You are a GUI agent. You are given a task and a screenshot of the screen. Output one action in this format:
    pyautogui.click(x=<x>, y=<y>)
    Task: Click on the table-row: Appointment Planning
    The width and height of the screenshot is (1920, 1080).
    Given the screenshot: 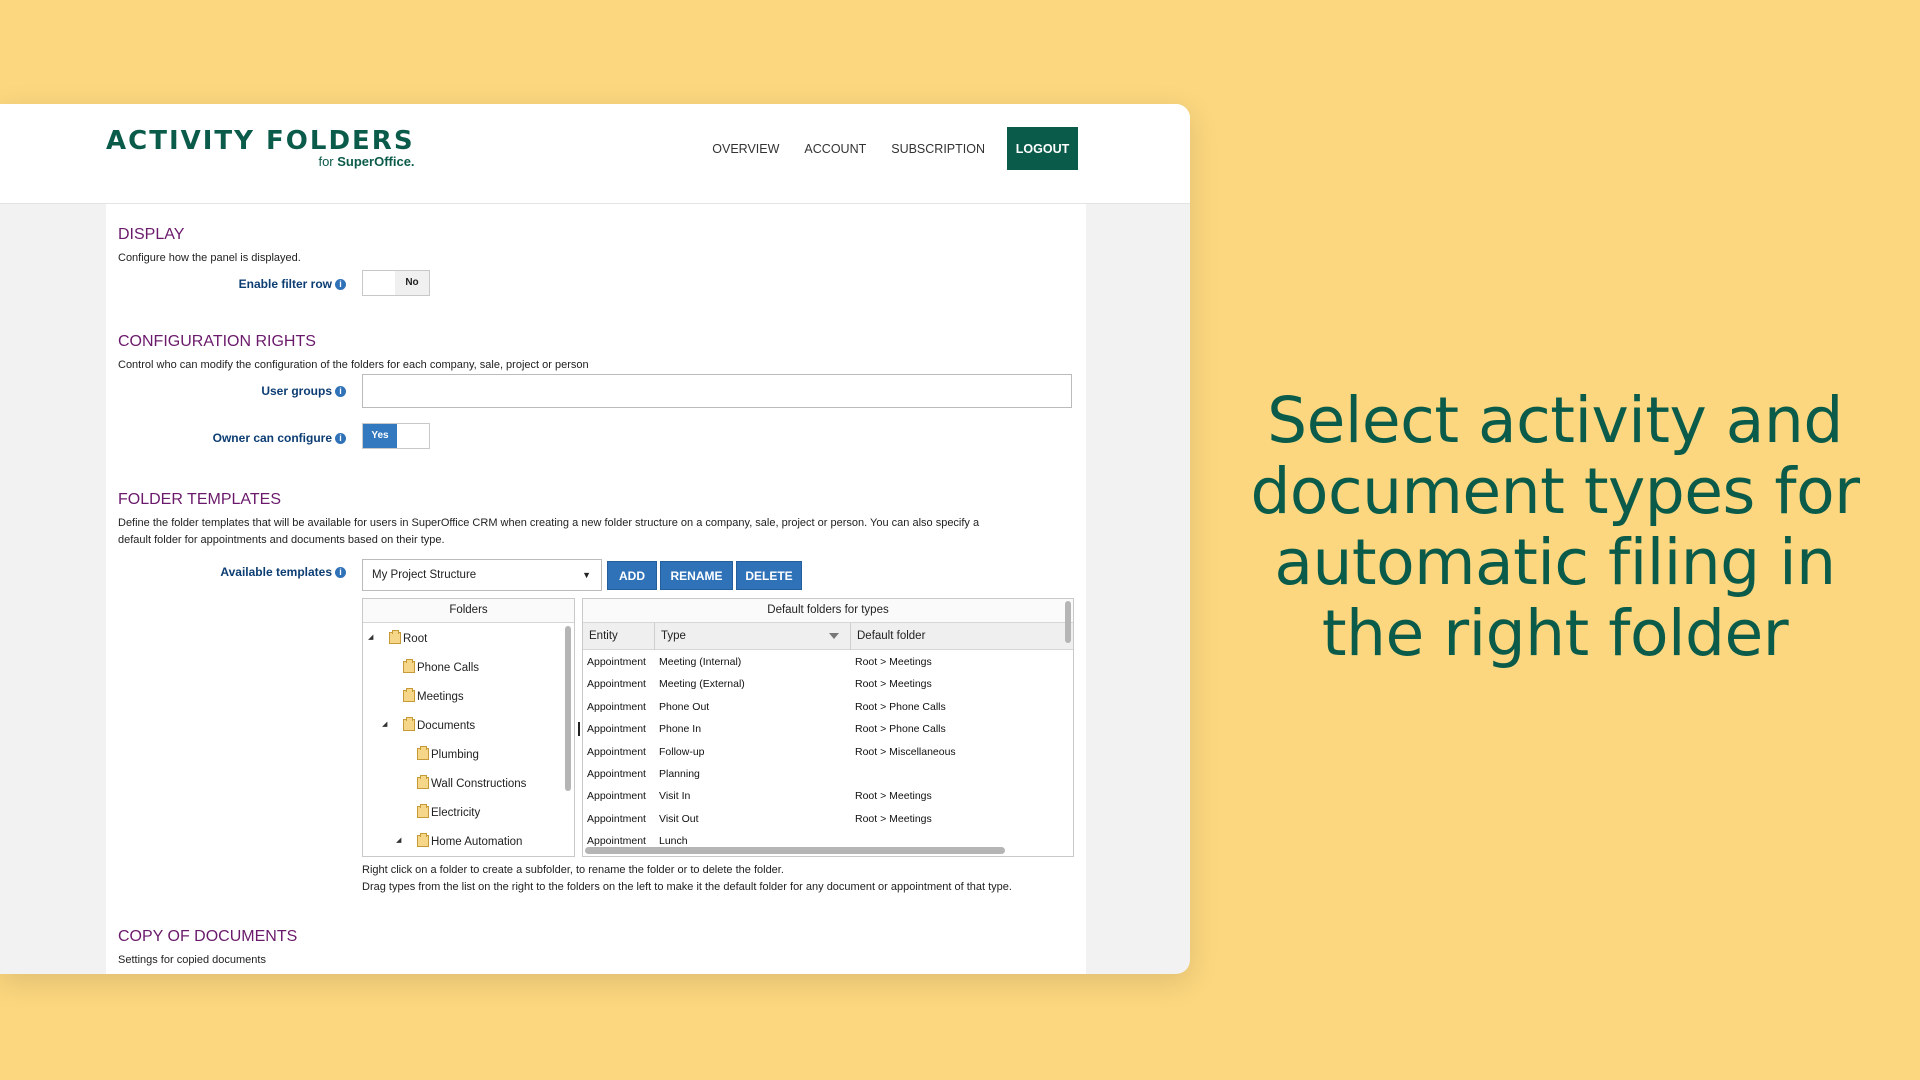 What is the action you would take?
    pyautogui.click(x=823, y=775)
    